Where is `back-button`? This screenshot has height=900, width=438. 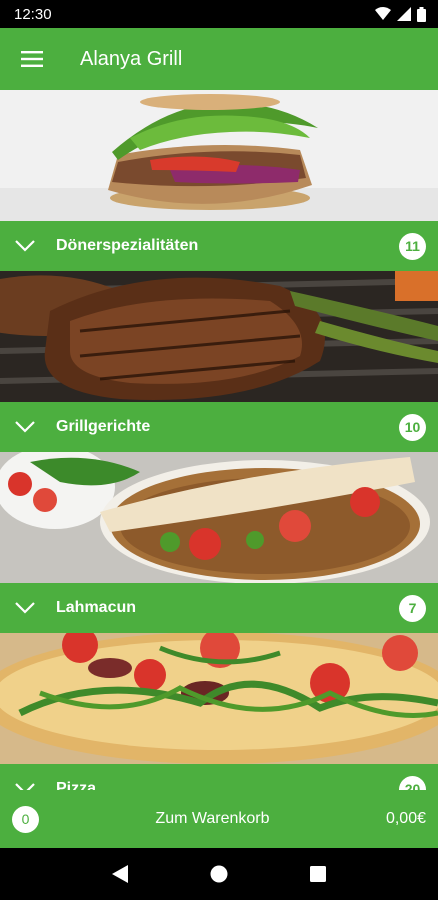
back-button is located at coordinates (120, 874).